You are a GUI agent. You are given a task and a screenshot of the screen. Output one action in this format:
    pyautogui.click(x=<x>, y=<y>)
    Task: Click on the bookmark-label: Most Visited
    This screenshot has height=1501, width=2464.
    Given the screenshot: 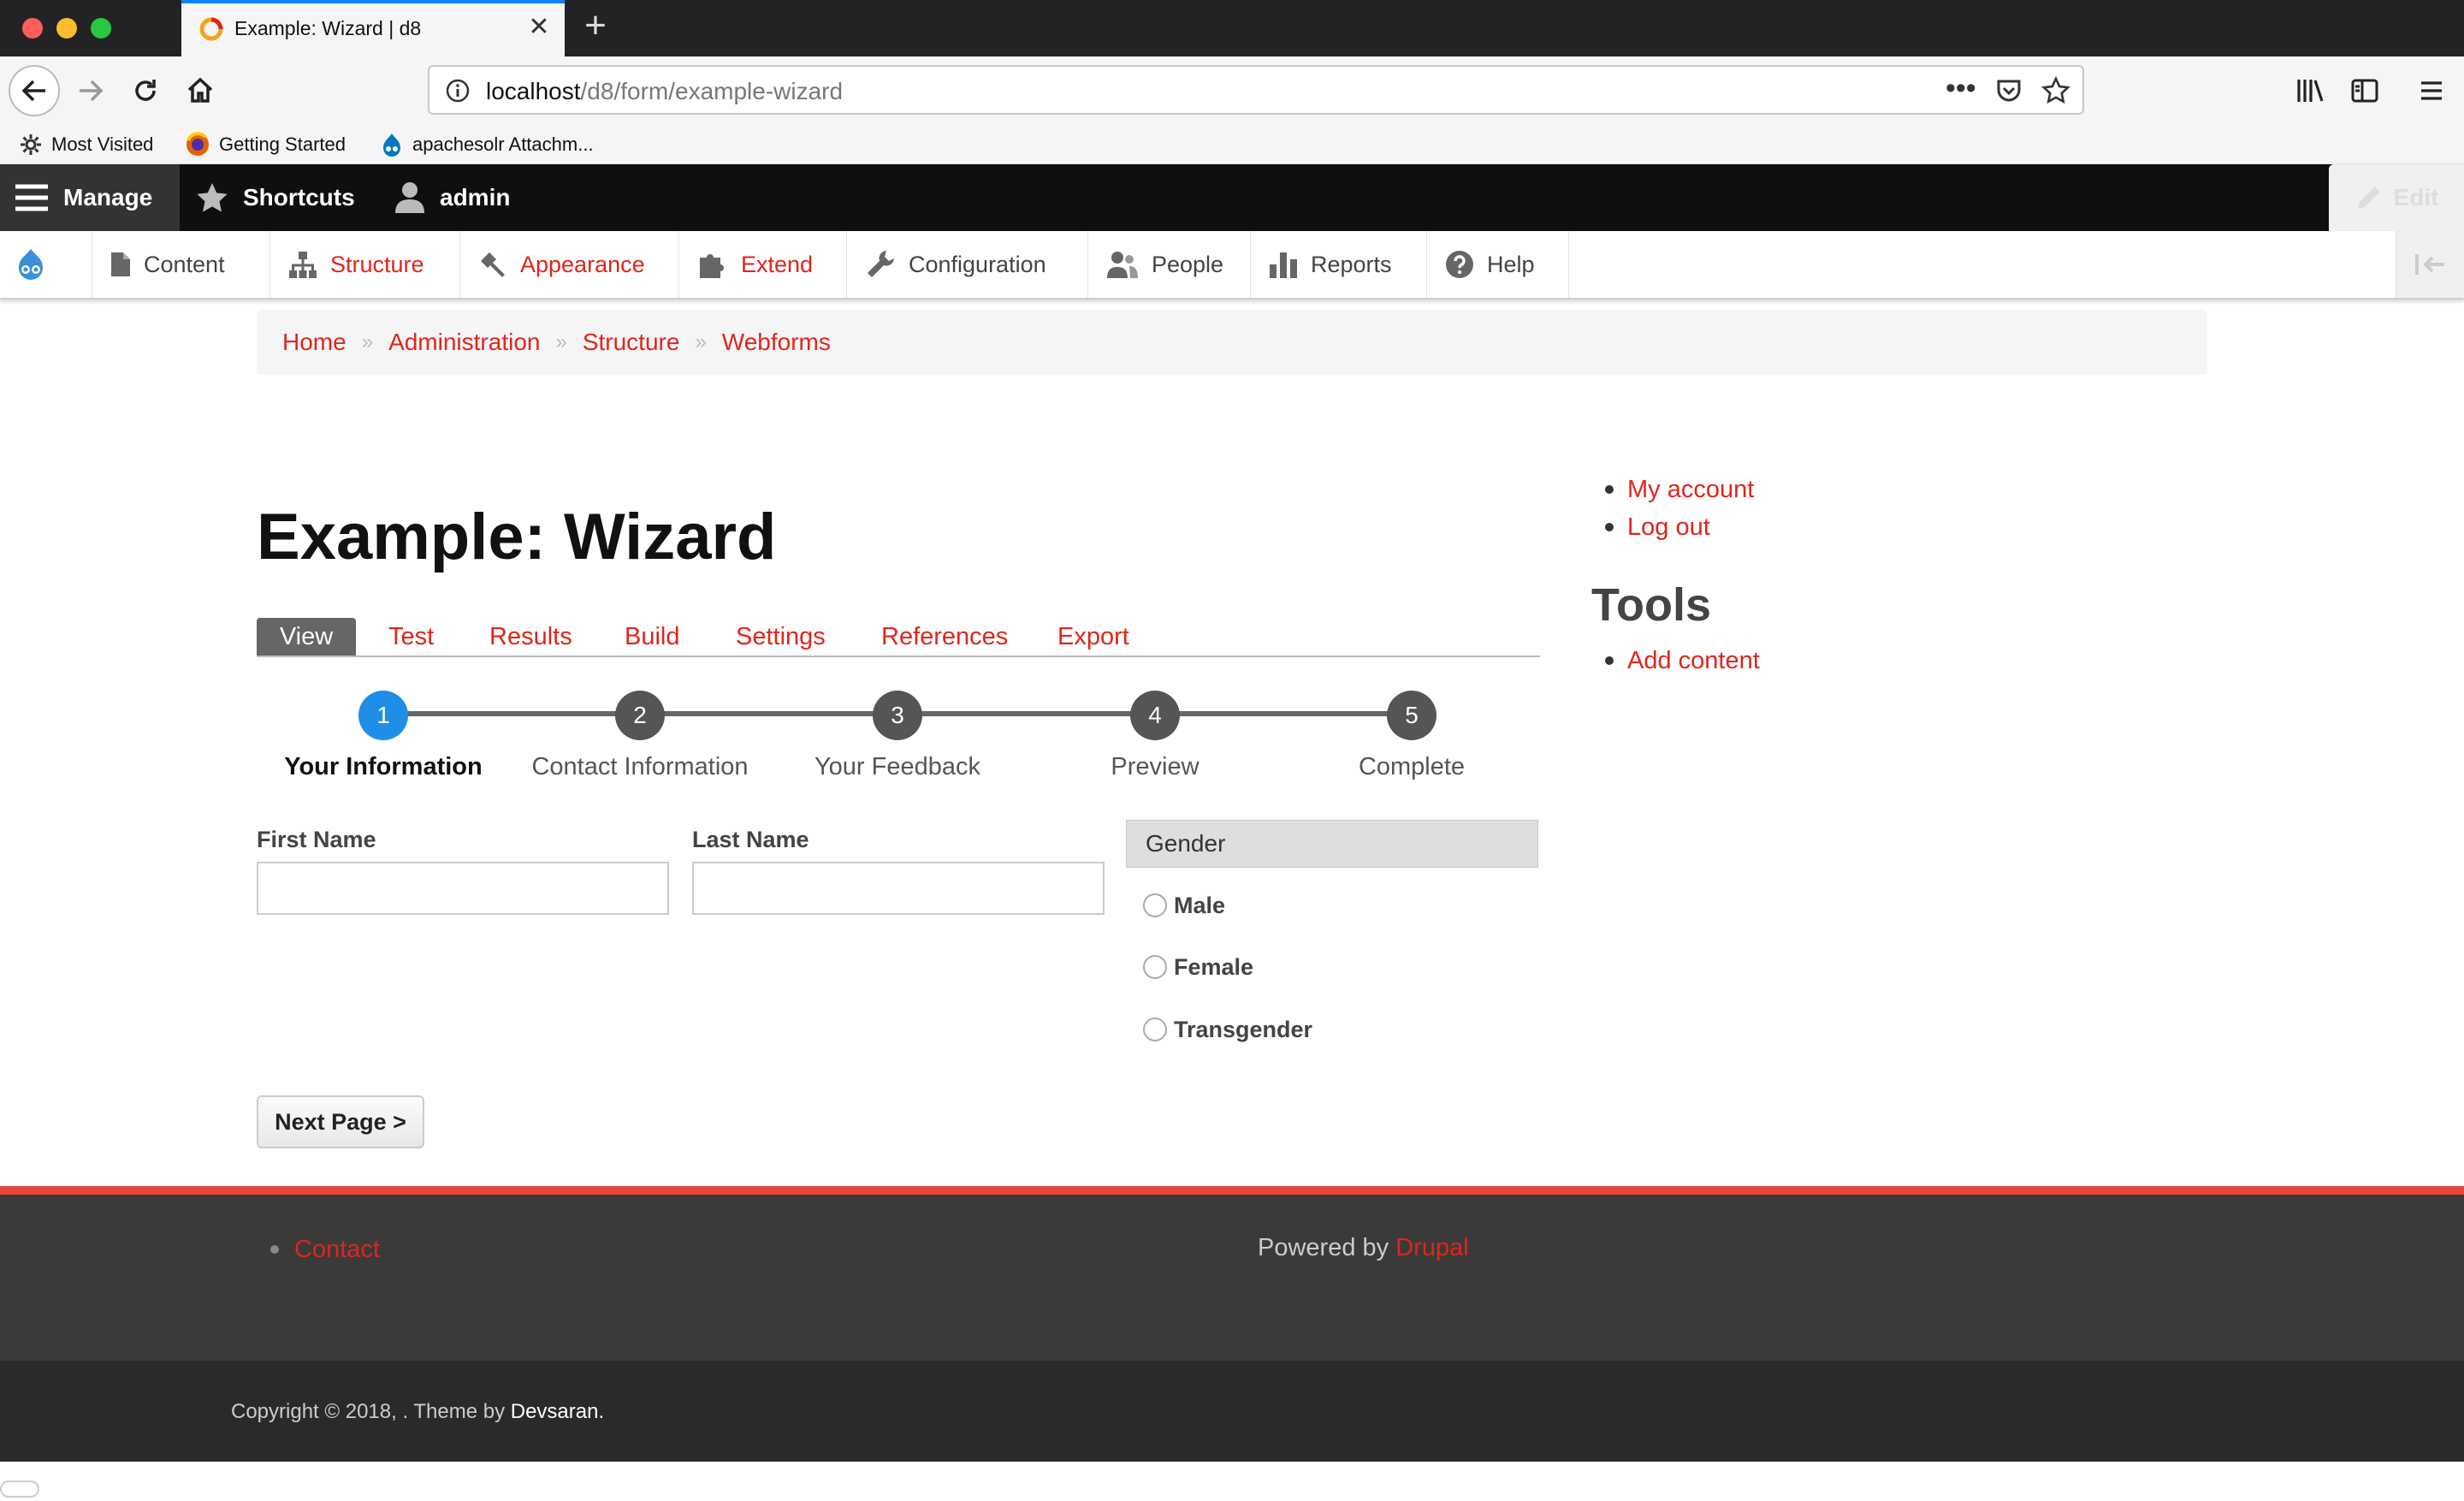 What is the action you would take?
    pyautogui.click(x=102, y=144)
    